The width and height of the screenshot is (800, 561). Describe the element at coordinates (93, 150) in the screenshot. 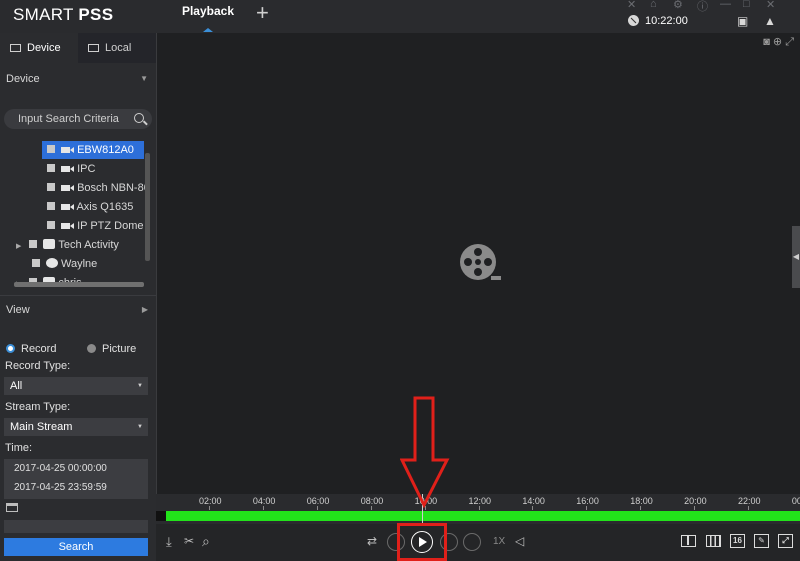

I see `tree-item-ebw812a0: EBW812A0` at that location.